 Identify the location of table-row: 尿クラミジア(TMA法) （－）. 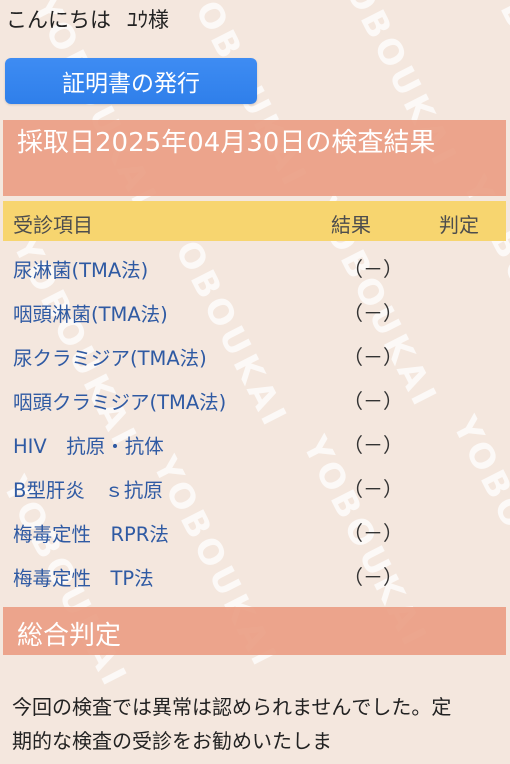
(254, 355).